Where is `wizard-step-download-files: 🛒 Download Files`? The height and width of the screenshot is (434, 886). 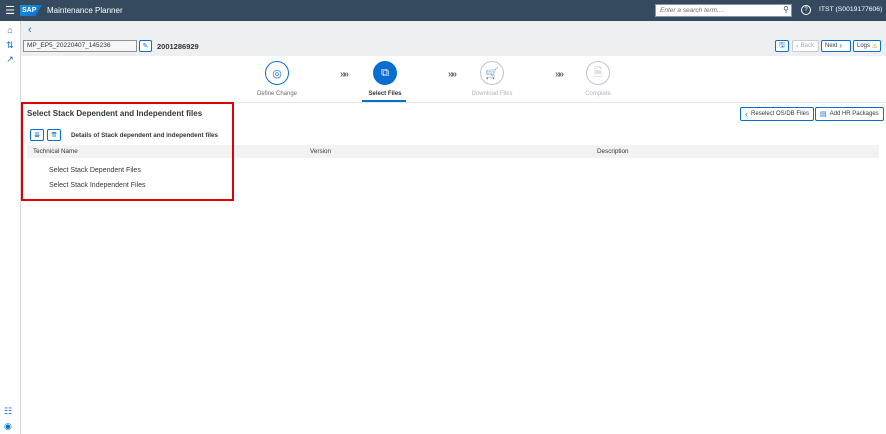
wizard-step-download-files: 🛒 Download Files is located at coordinates (492, 79).